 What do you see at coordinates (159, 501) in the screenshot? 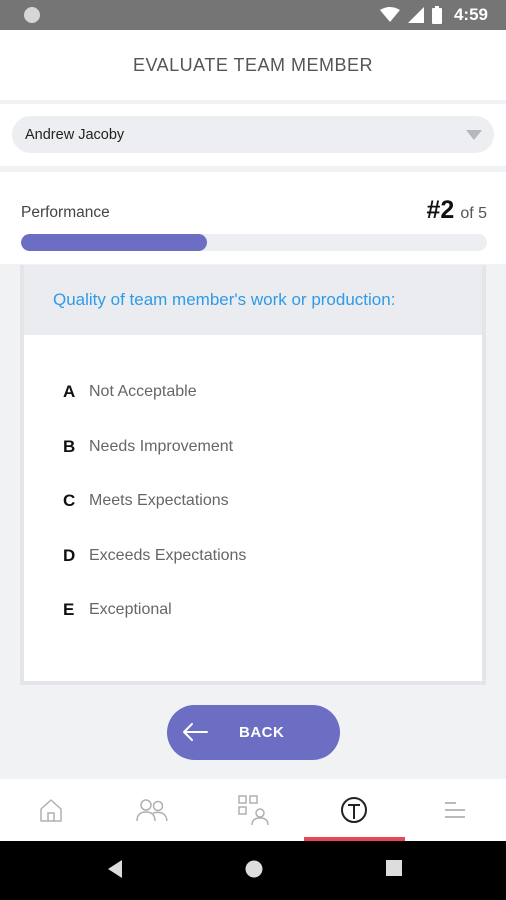
I see `option-text: Meets Expectations` at bounding box center [159, 501].